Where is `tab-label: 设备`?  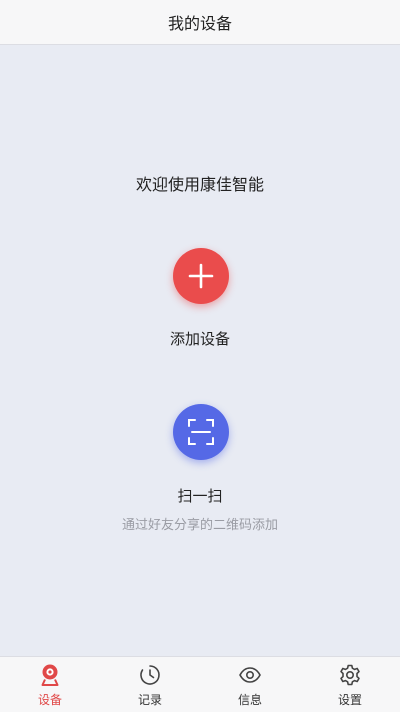
tab-label: 设备 is located at coordinates (49, 700).